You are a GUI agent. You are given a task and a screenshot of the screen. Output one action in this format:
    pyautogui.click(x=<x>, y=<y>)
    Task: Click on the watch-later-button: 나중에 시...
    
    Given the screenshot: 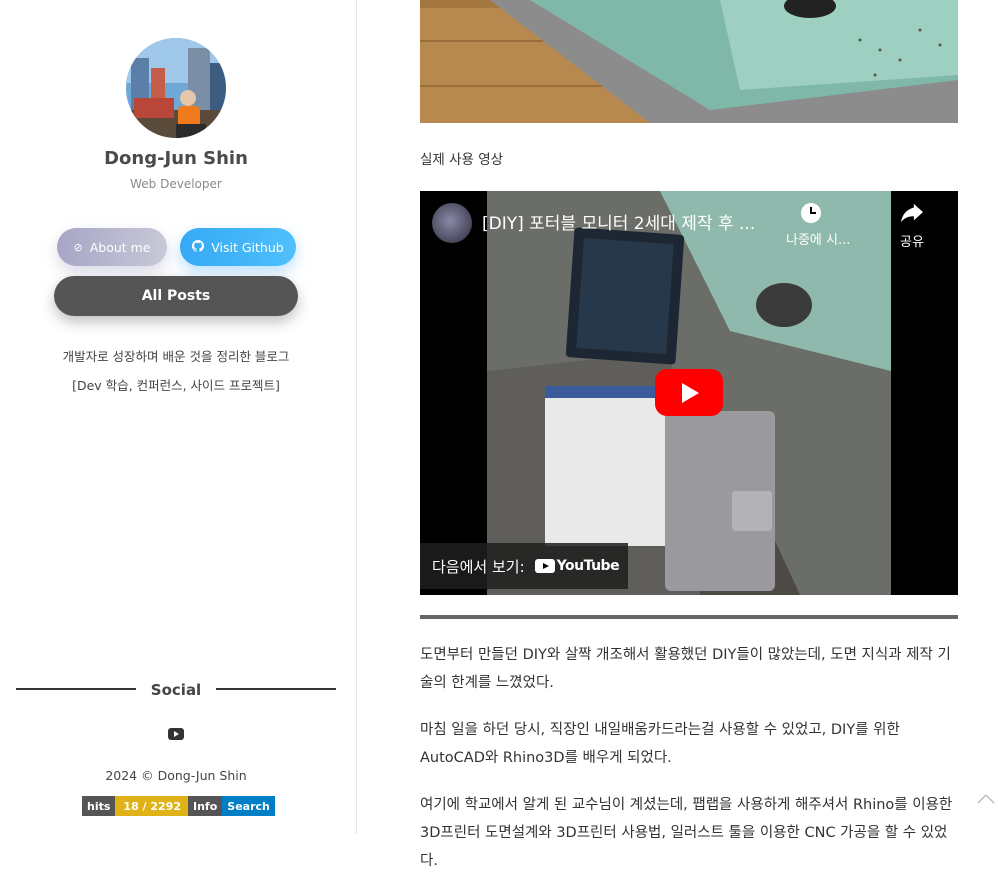 What is the action you would take?
    pyautogui.click(x=818, y=225)
    